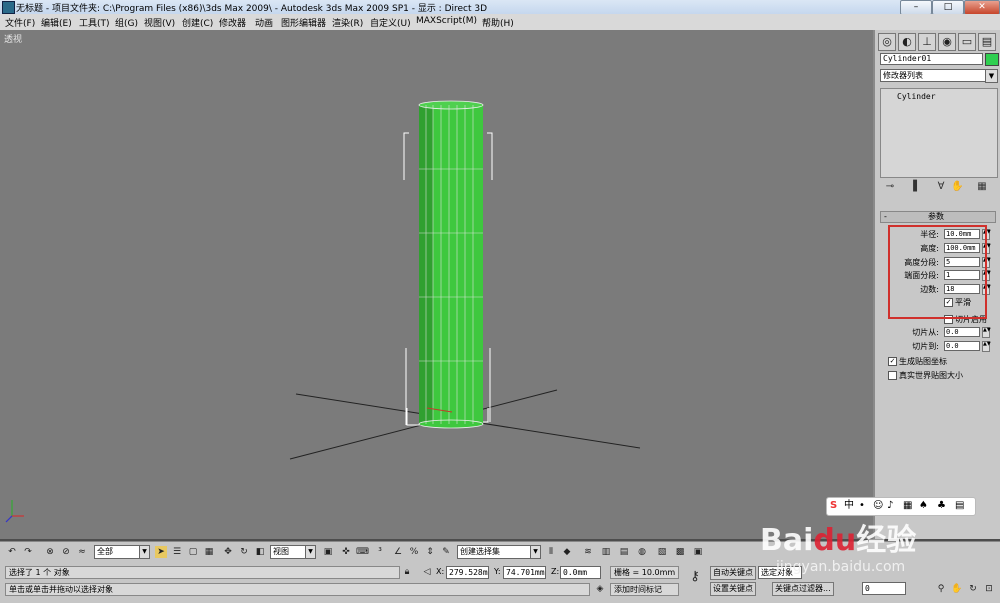  Describe the element at coordinates (962, 289) in the screenshot. I see `sides-input: 18` at that location.